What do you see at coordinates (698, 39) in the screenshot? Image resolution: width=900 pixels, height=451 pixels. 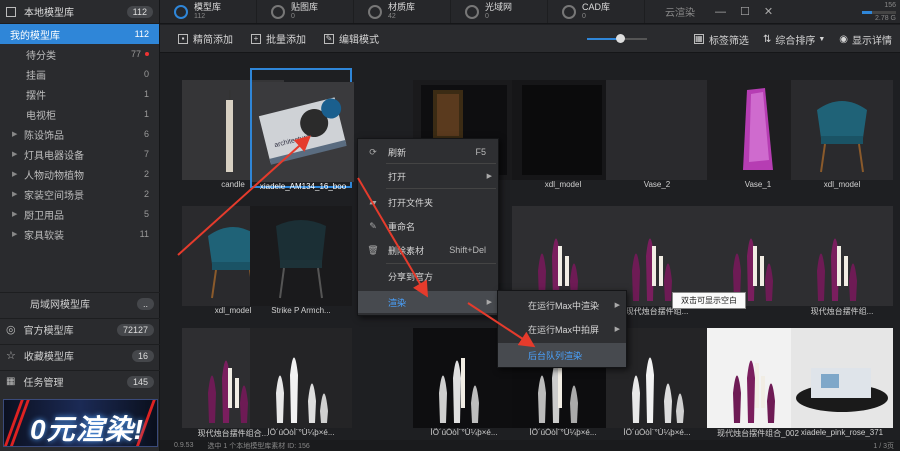 I see `tag-filter-icon: ▦` at bounding box center [698, 39].